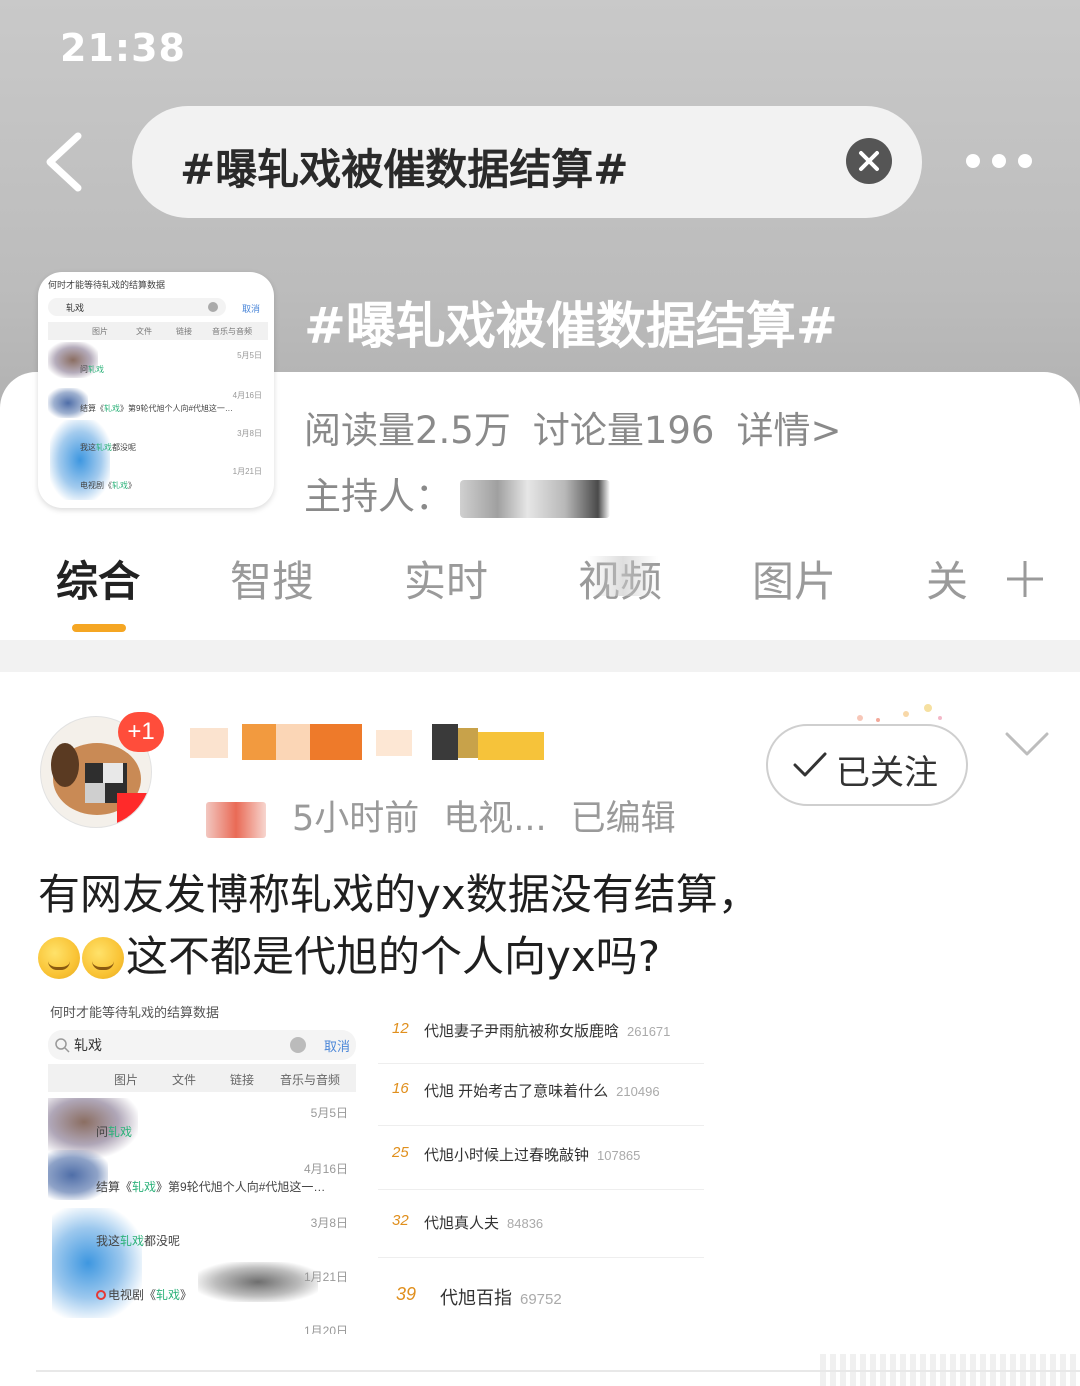 This screenshot has height=1386, width=1080. I want to click on post-body: 有网友发博称轧戏的yx数据没有结算， 这不都是代旭的个人向yx吗?, so click(543, 926).